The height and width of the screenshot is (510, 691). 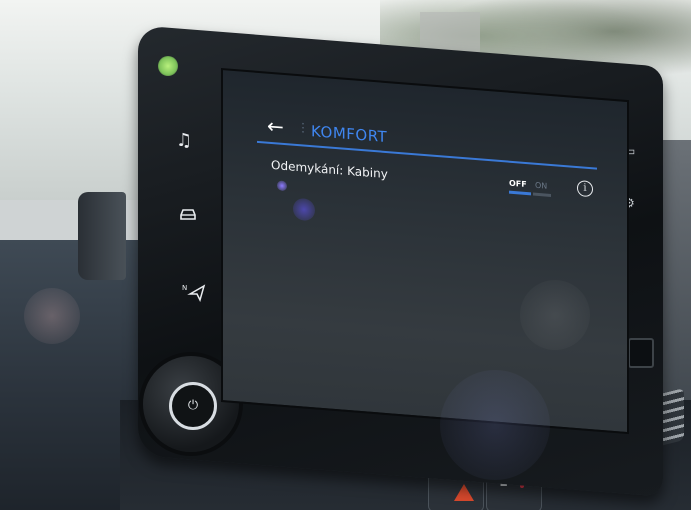 What do you see at coordinates (585, 189) in the screenshot?
I see `info-icon: i` at bounding box center [585, 189].